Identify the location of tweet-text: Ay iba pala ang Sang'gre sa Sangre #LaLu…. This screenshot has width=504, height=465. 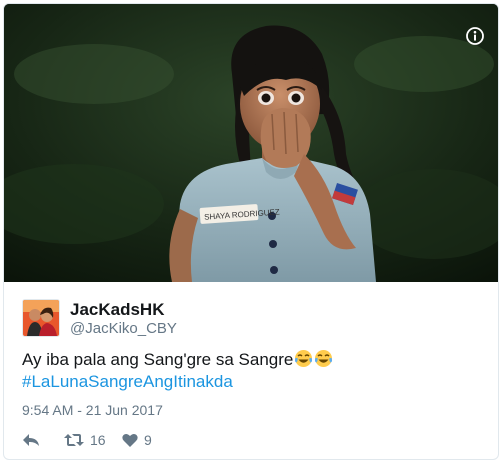
(252, 371).